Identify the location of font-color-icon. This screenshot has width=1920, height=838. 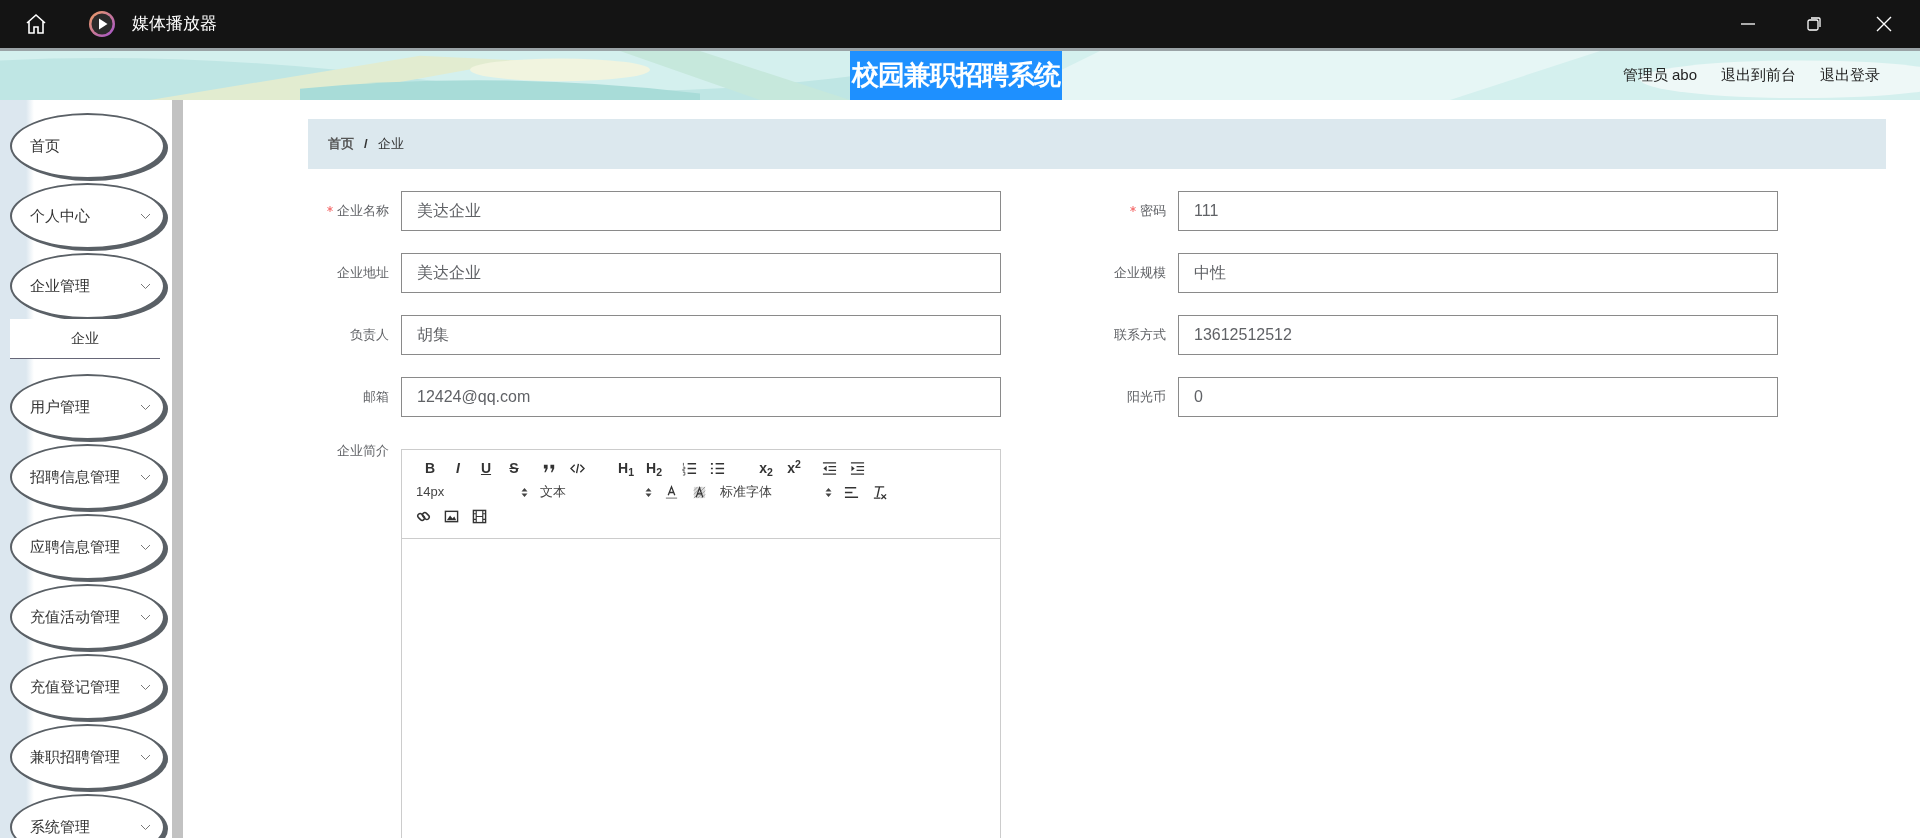
(671, 492).